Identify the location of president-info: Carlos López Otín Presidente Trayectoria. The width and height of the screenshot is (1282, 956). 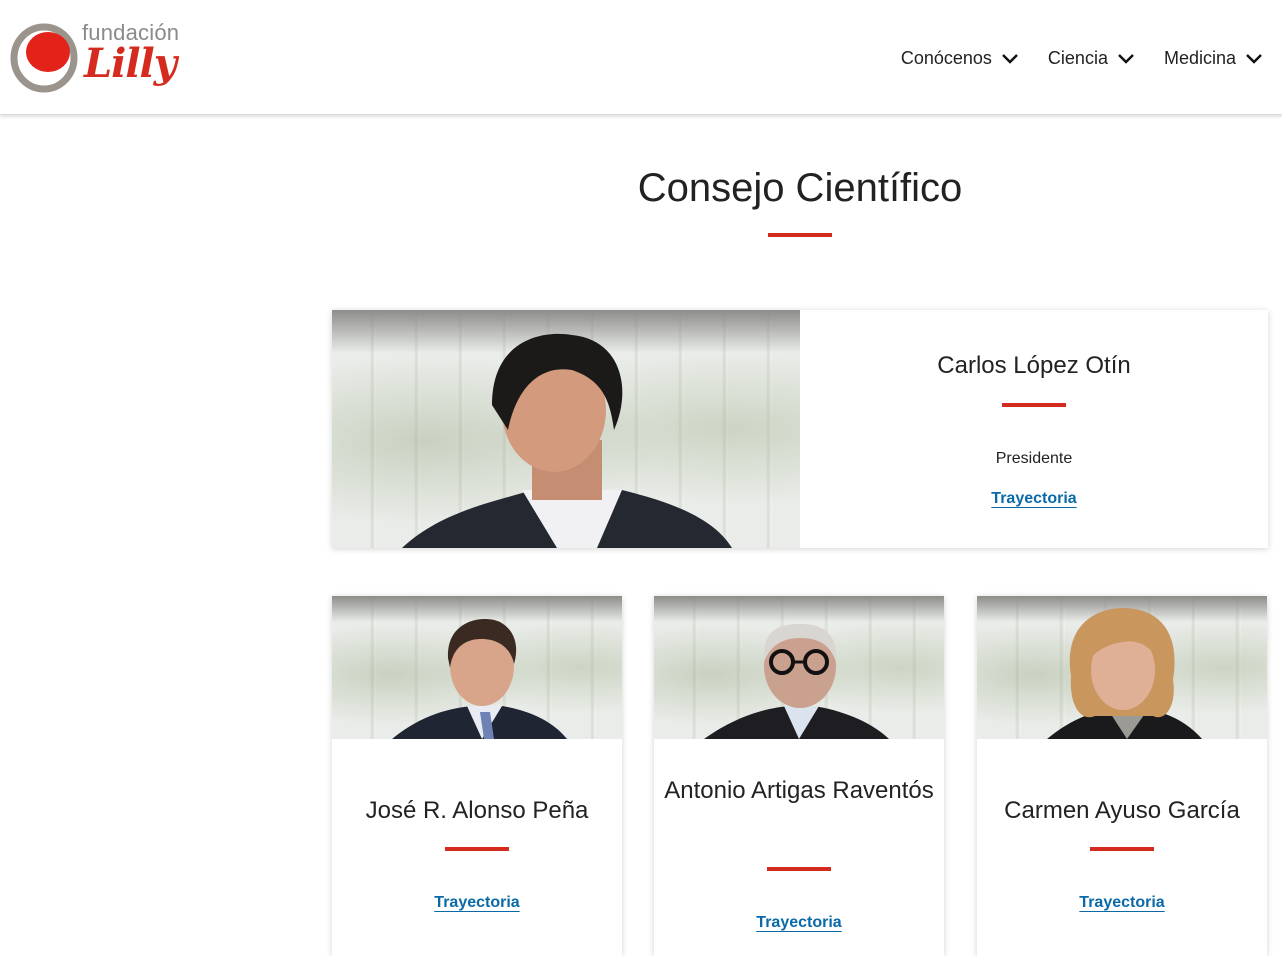
(1034, 429).